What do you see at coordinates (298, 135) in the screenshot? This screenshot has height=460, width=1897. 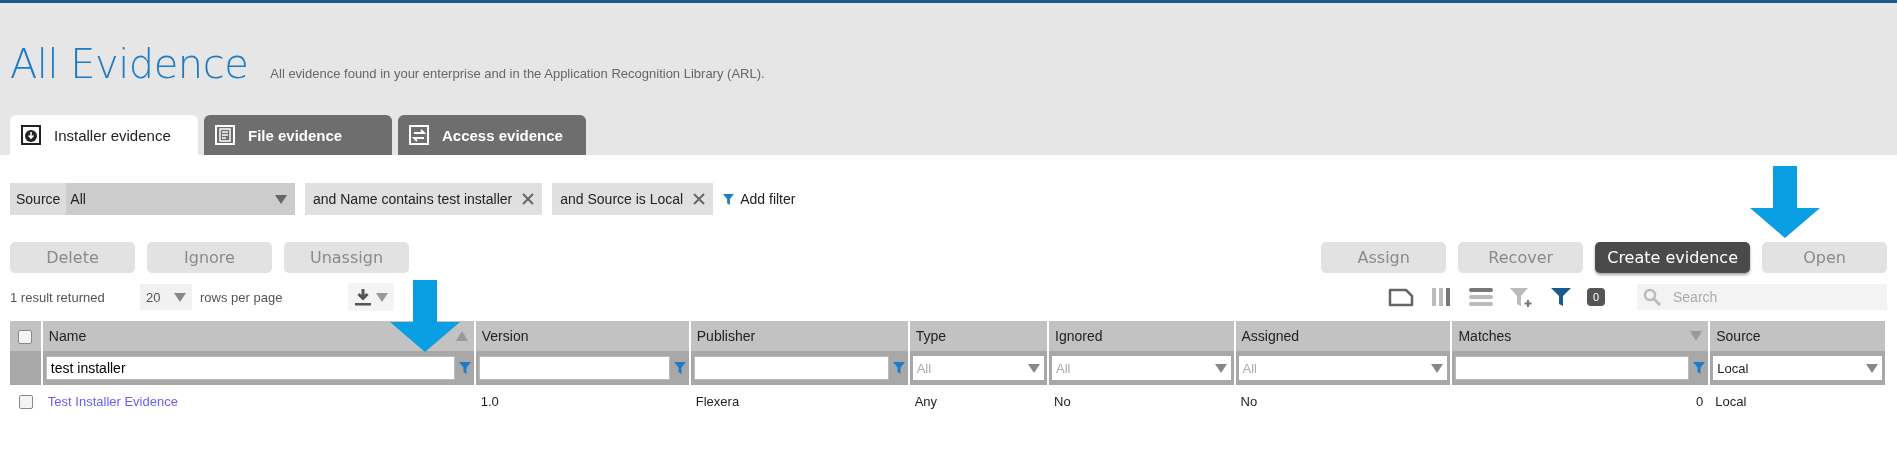 I see `tab: File evidence` at bounding box center [298, 135].